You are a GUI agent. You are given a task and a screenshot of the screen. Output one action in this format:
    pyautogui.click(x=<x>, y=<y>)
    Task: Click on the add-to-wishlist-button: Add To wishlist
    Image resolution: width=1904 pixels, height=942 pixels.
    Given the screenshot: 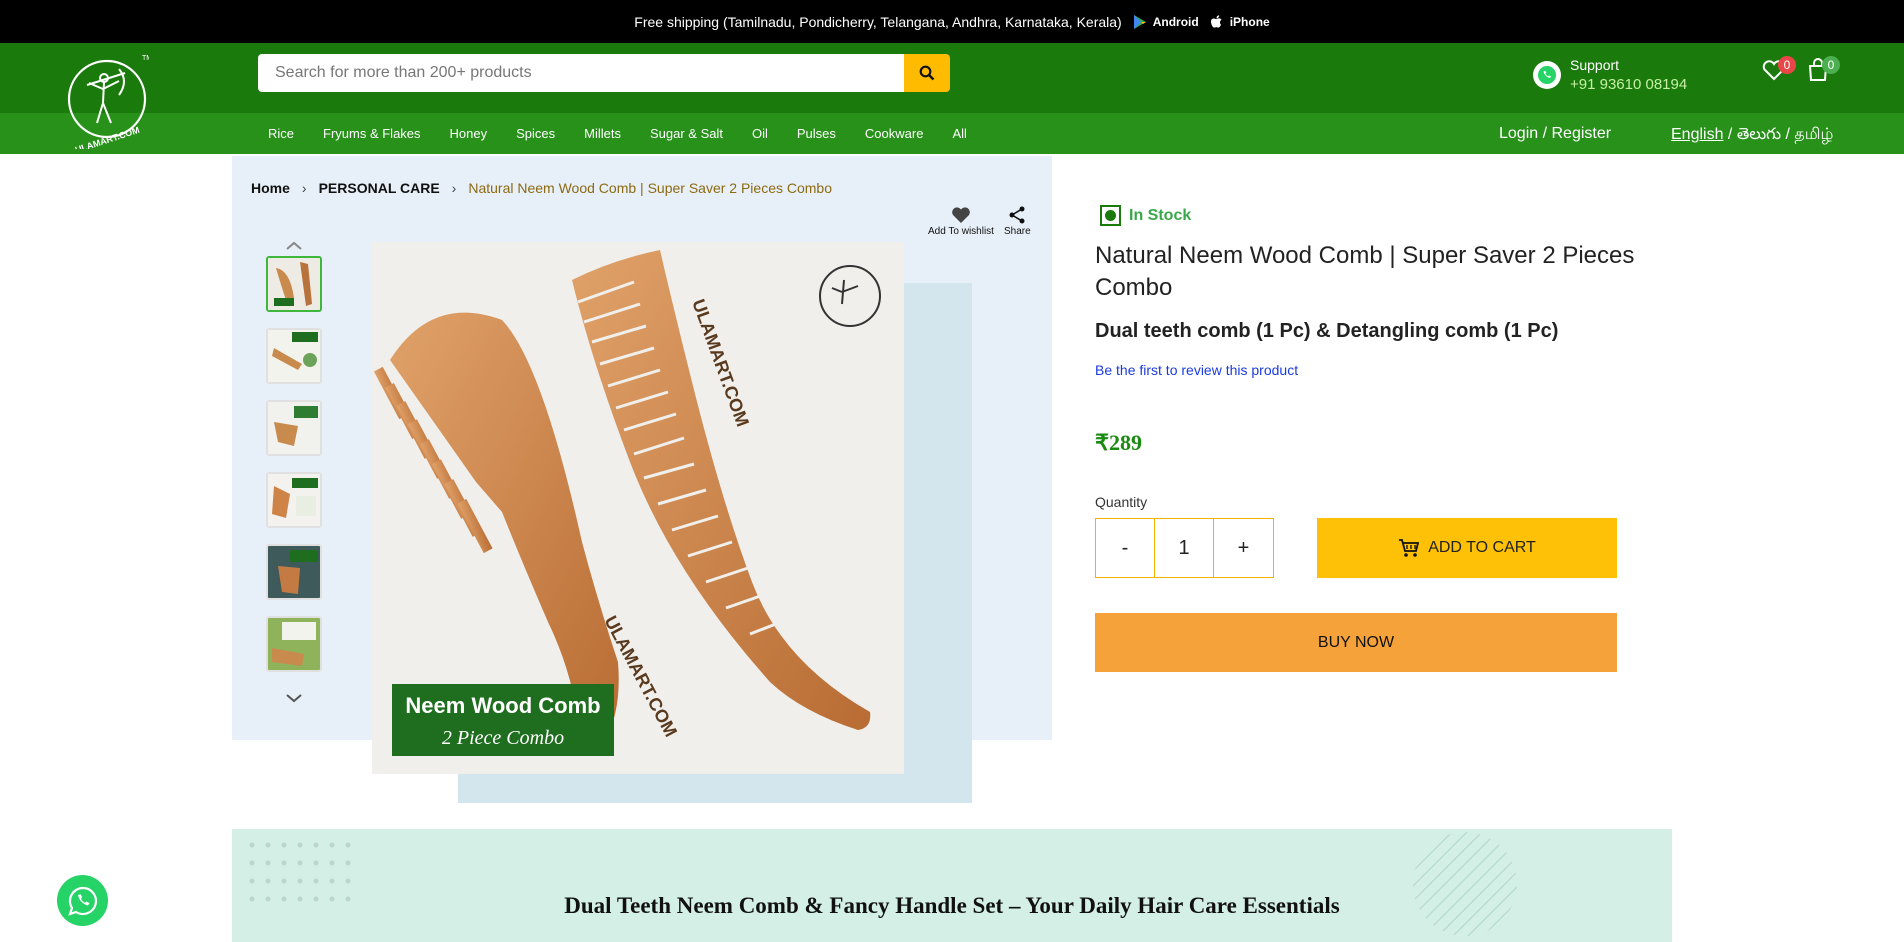 What is the action you would take?
    pyautogui.click(x=961, y=221)
    